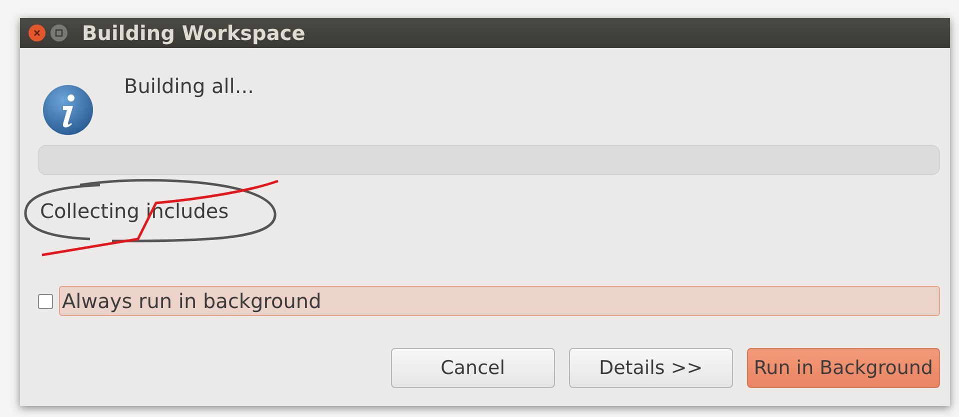 The height and width of the screenshot is (417, 959). I want to click on close-icon, so click(37, 33).